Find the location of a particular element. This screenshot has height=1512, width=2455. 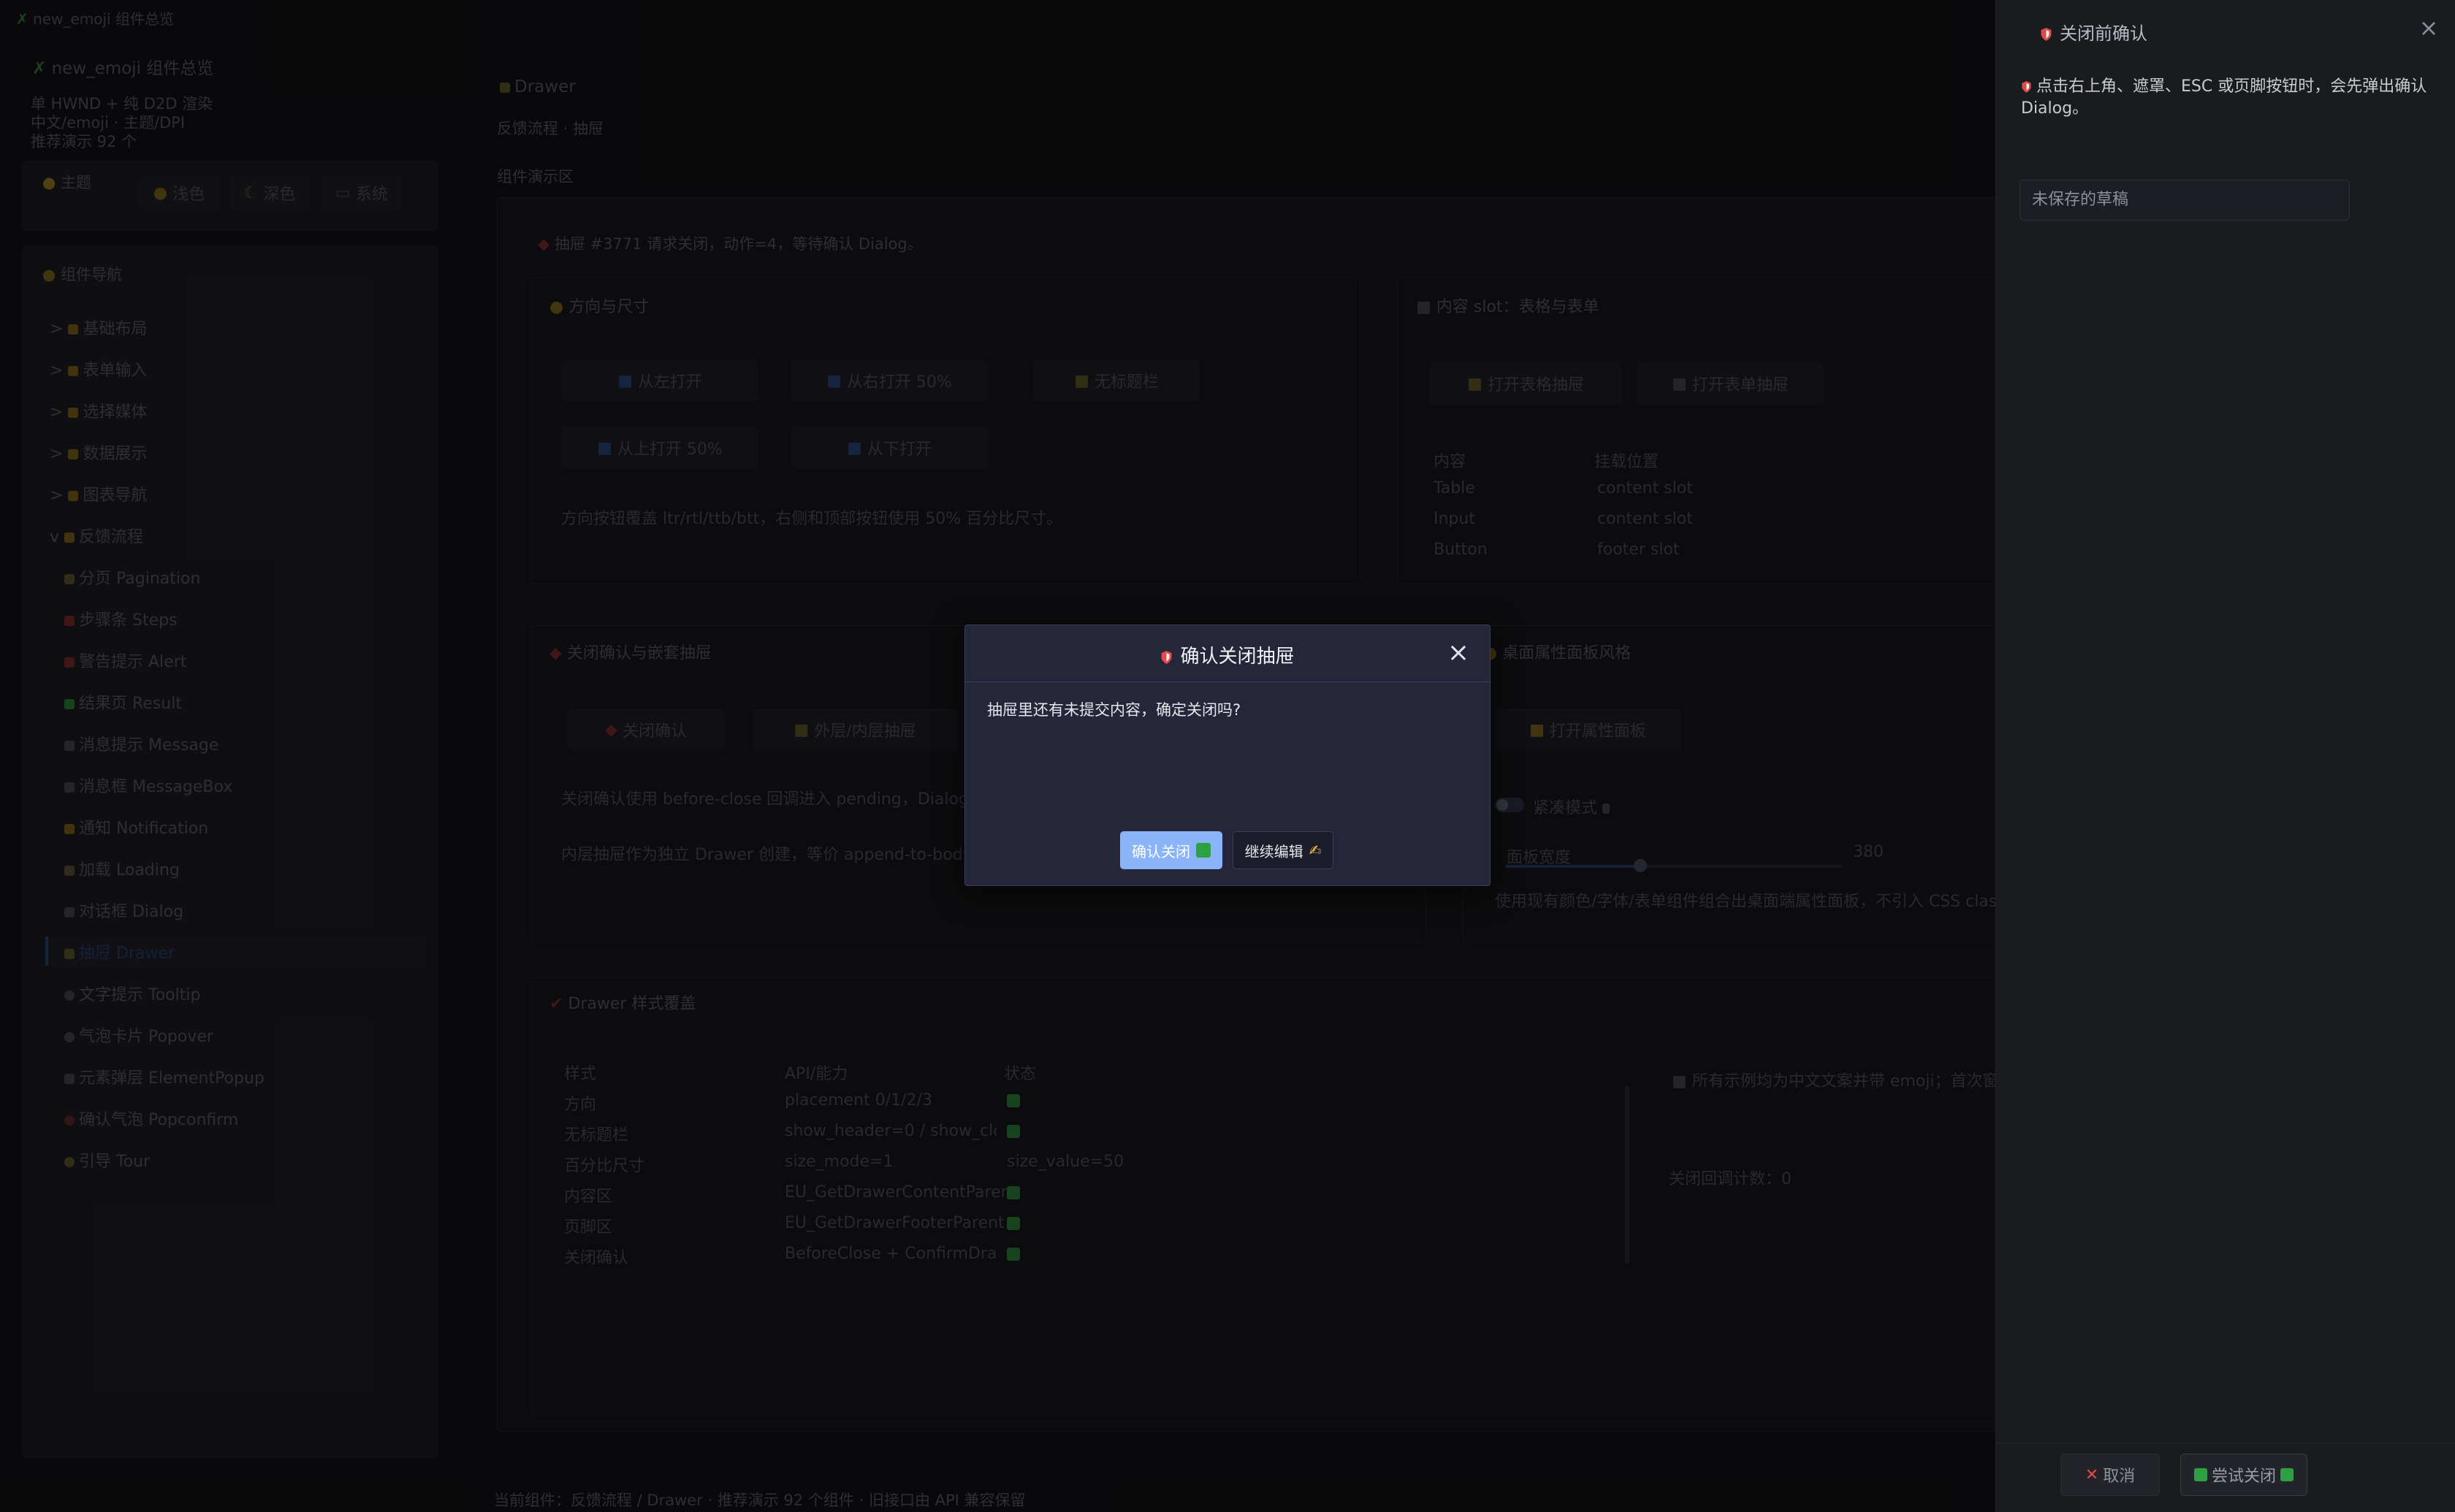

continue-edit-button: 继续编辑 ✍ is located at coordinates (1283, 850).